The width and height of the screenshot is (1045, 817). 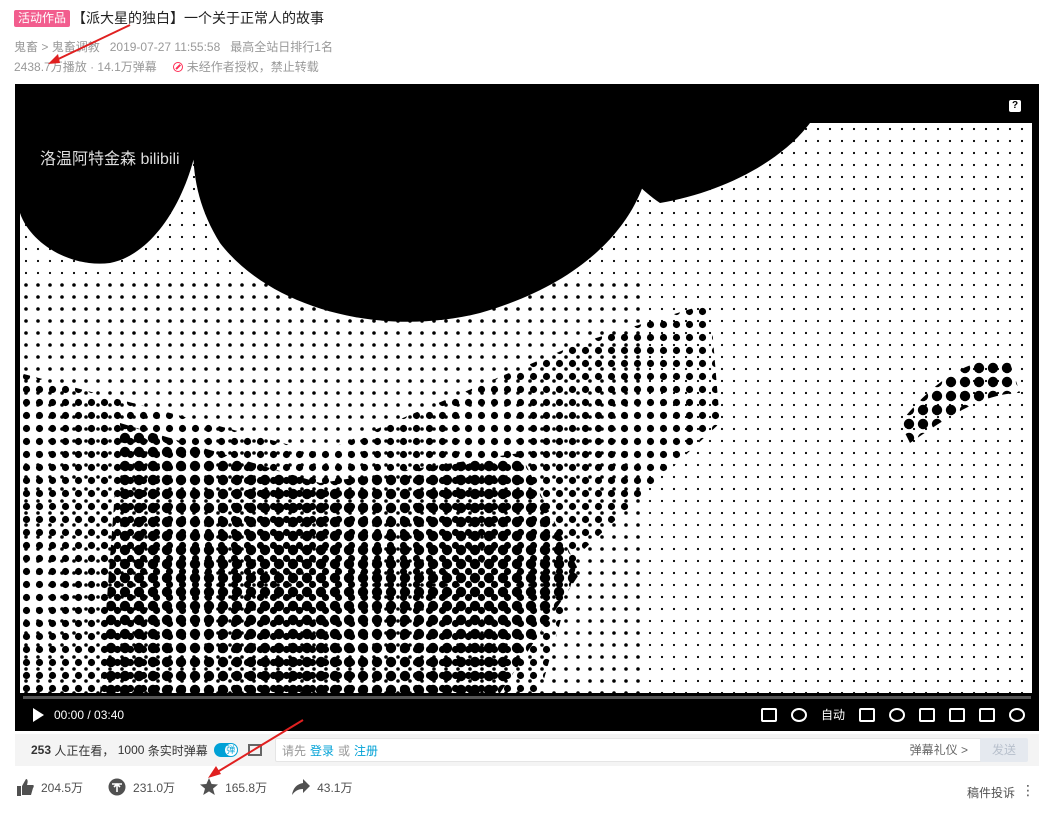 What do you see at coordinates (322, 750) in the screenshot?
I see `login-link: 登录` at bounding box center [322, 750].